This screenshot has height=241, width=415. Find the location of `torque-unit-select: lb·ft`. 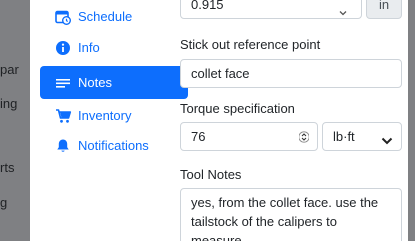

torque-unit-select: lb·ft is located at coordinates (362, 136).